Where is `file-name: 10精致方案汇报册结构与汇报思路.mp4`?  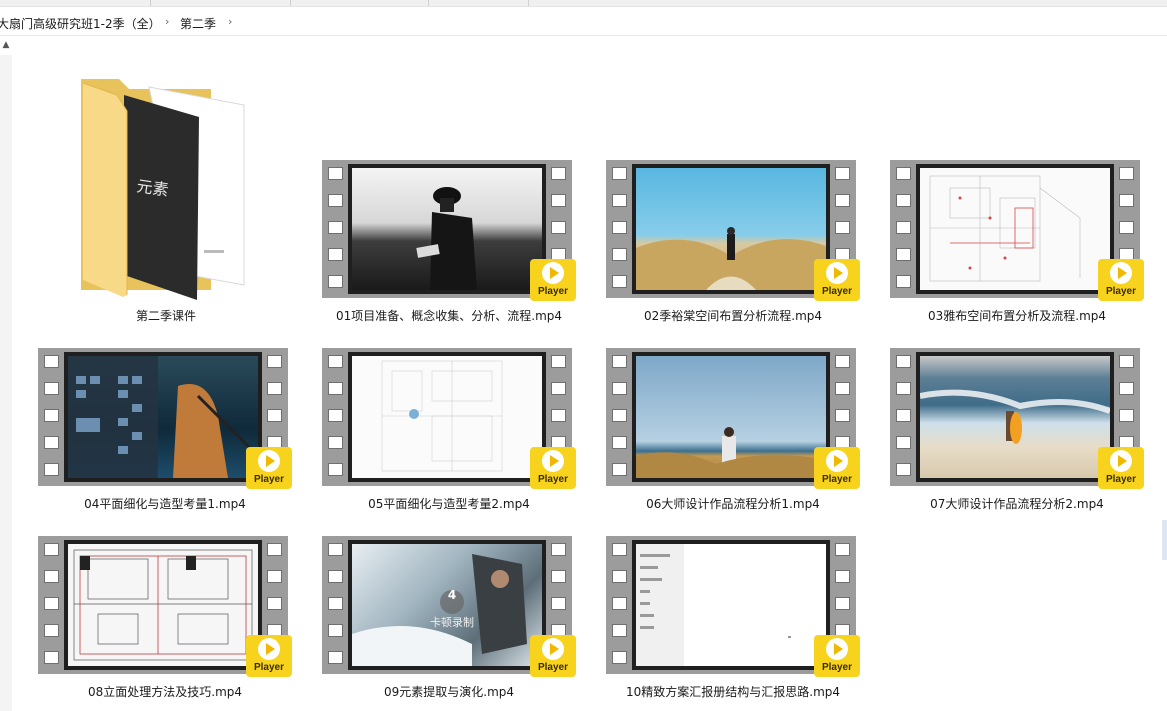
file-name: 10精致方案汇报册结构与汇报思路.mp4 is located at coordinates (733, 692).